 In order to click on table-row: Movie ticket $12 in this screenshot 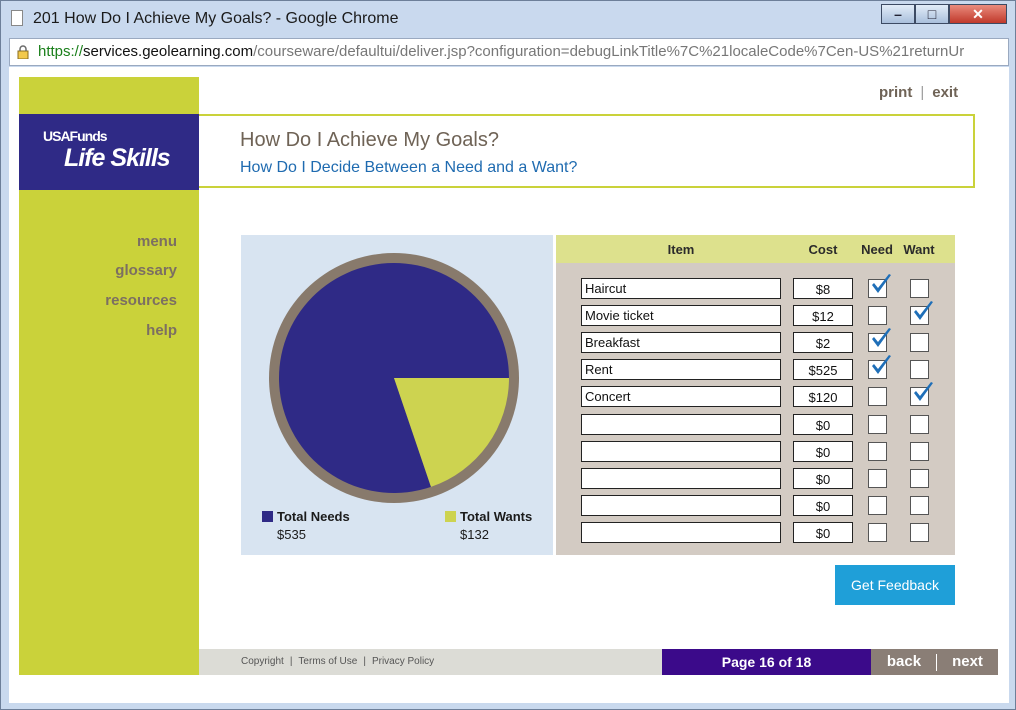, I will do `click(755, 316)`.